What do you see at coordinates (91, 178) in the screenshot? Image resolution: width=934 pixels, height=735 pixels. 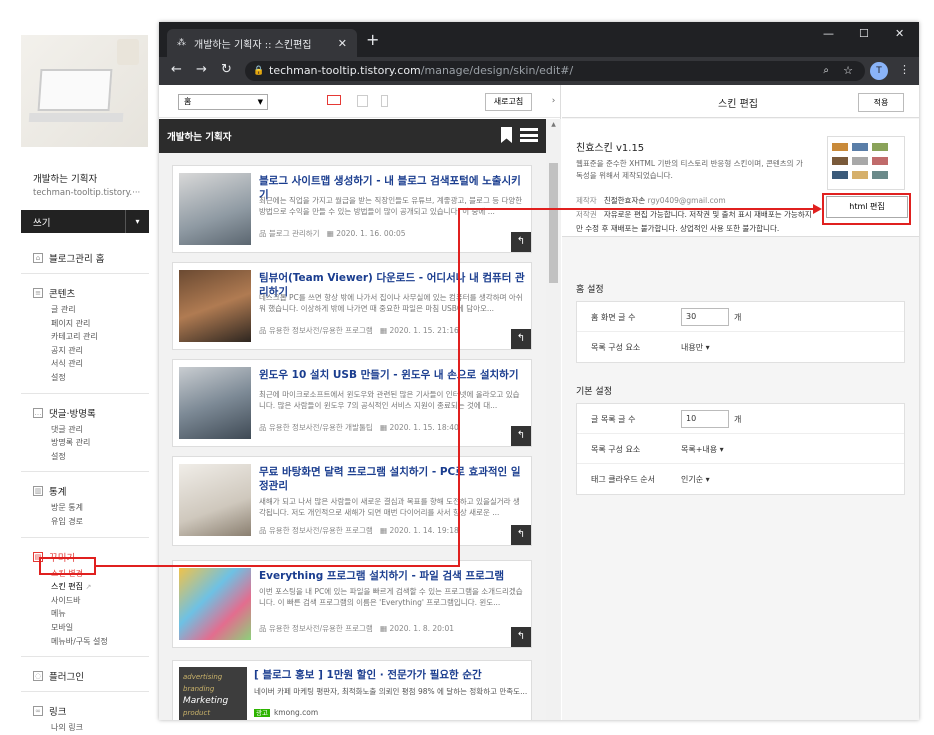 I see `blog-name: 개발하는 기획자` at bounding box center [91, 178].